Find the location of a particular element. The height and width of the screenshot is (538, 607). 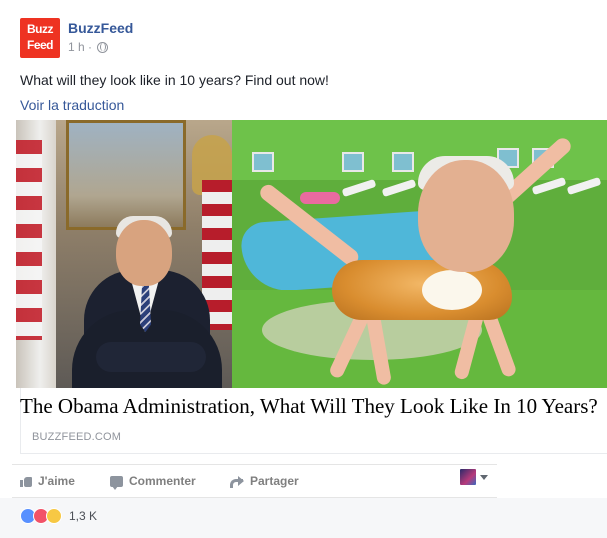

comment-label: Commenter is located at coordinates (162, 481).